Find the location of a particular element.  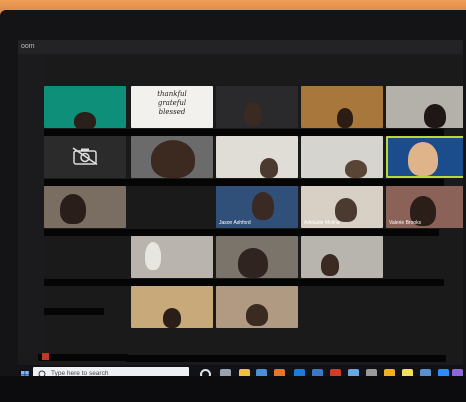

camera-off-icon is located at coordinates (85, 156).